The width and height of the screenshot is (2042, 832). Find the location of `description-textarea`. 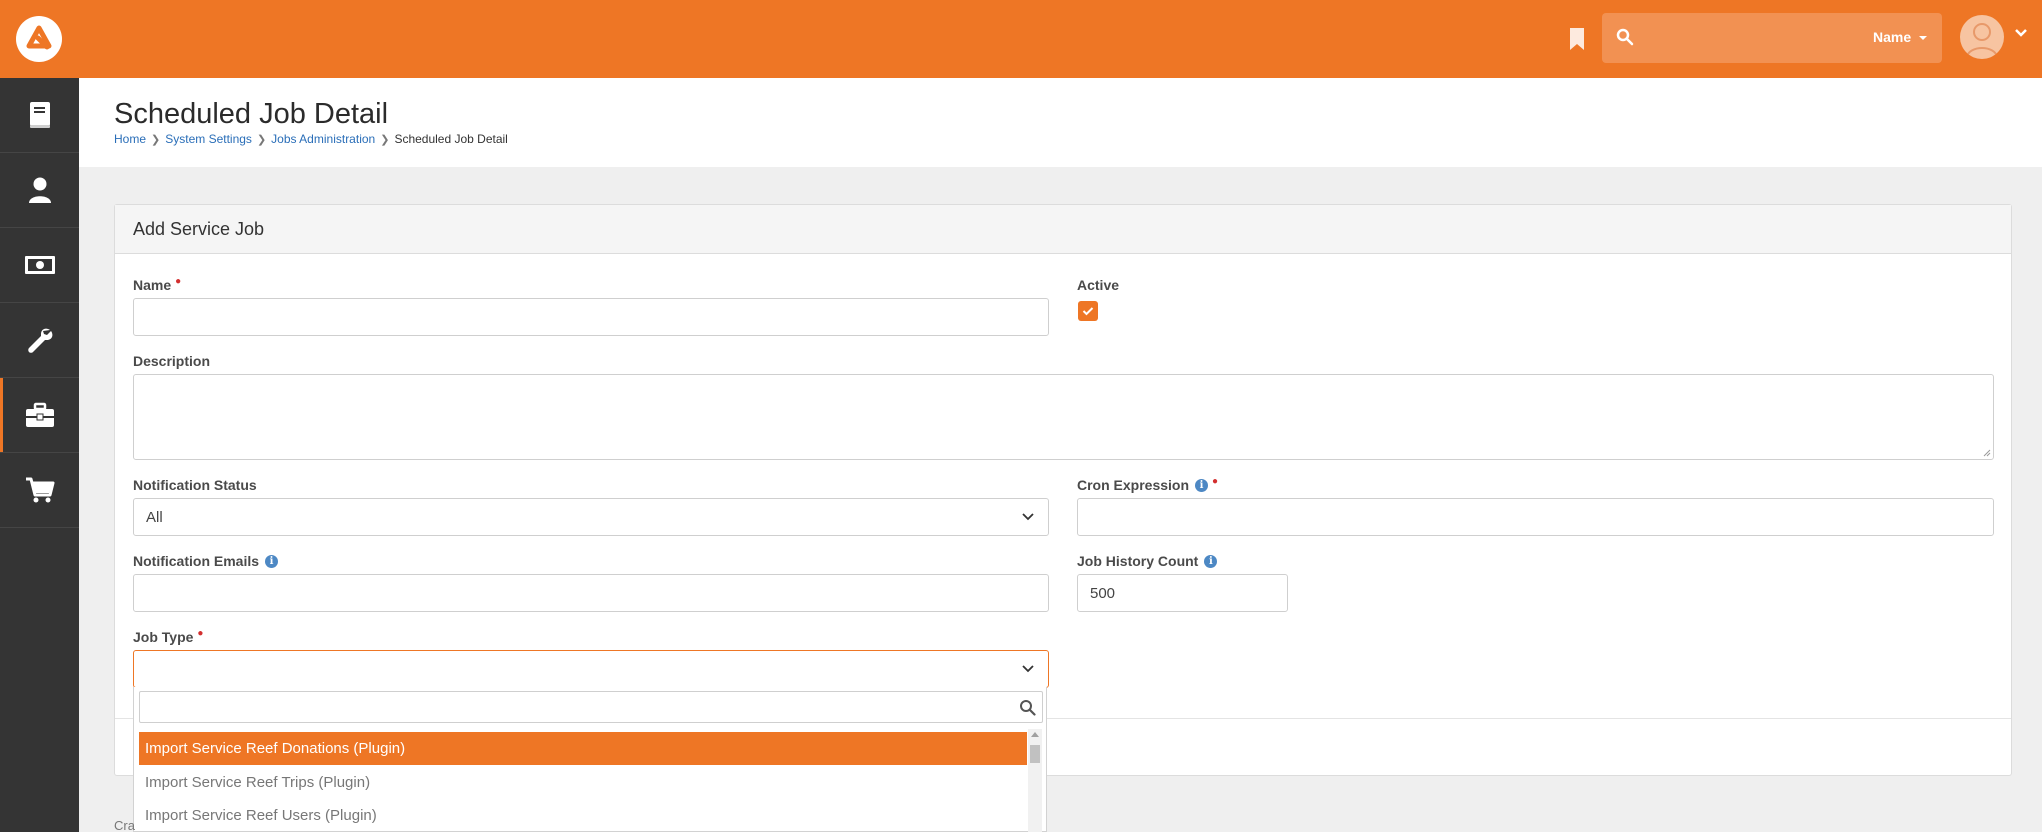

description-textarea is located at coordinates (1063, 417).